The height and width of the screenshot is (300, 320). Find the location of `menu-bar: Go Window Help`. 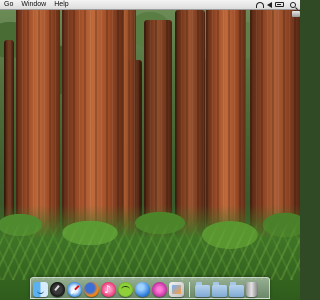

menu-bar: Go Window Help is located at coordinates (150, 5).